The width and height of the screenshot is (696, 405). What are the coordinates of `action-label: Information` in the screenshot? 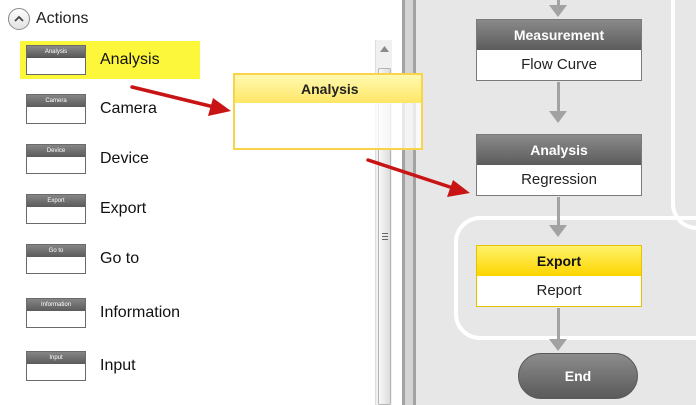 It's located at (140, 312).